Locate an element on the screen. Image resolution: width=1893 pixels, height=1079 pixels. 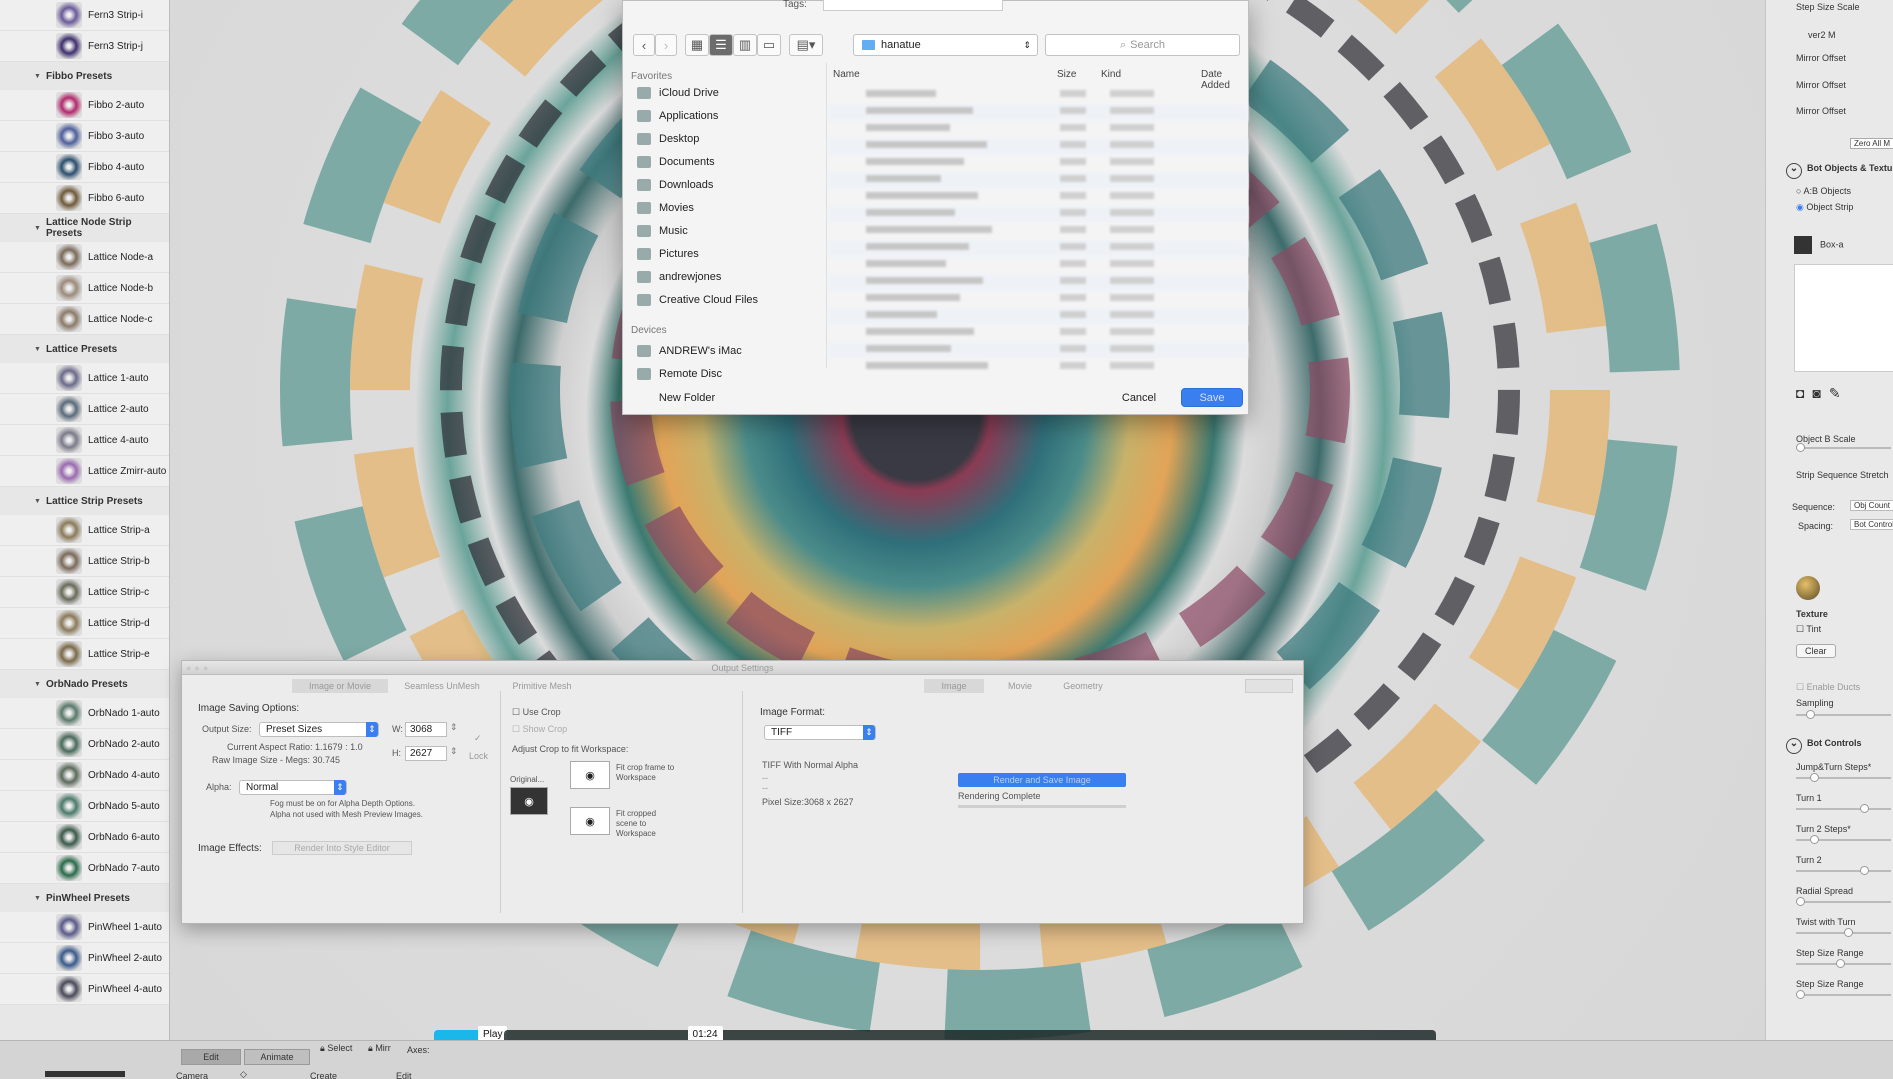
preset-item: Lattice Node-b is located at coordinates (84, 288).